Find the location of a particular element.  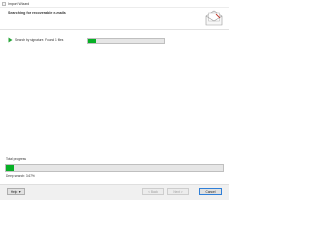

back-button: < Back is located at coordinates (153, 191).